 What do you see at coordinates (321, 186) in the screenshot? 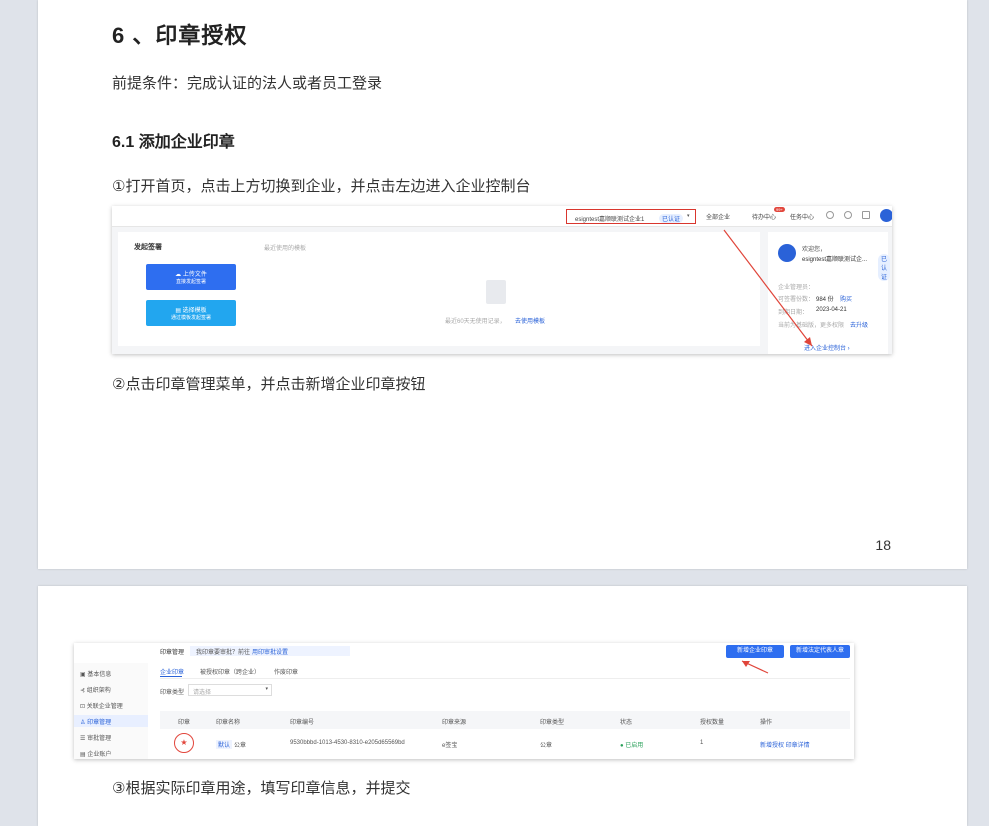
I see `step-1-text: ①打开首页，点击上方切换到企业，并点击左边进入企业控制台` at bounding box center [321, 186].